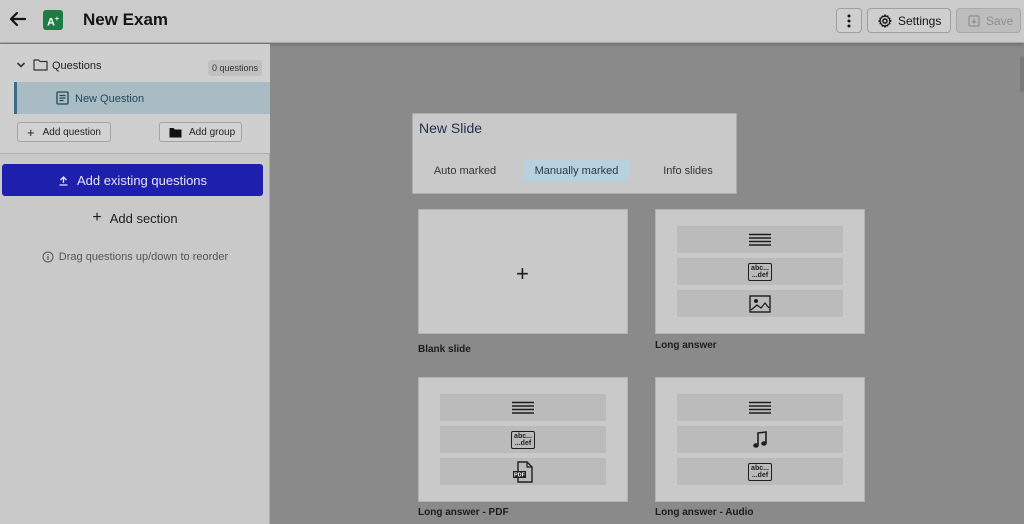 Image resolution: width=1024 pixels, height=524 pixels. I want to click on svg-text: PDF, so click(520, 475).